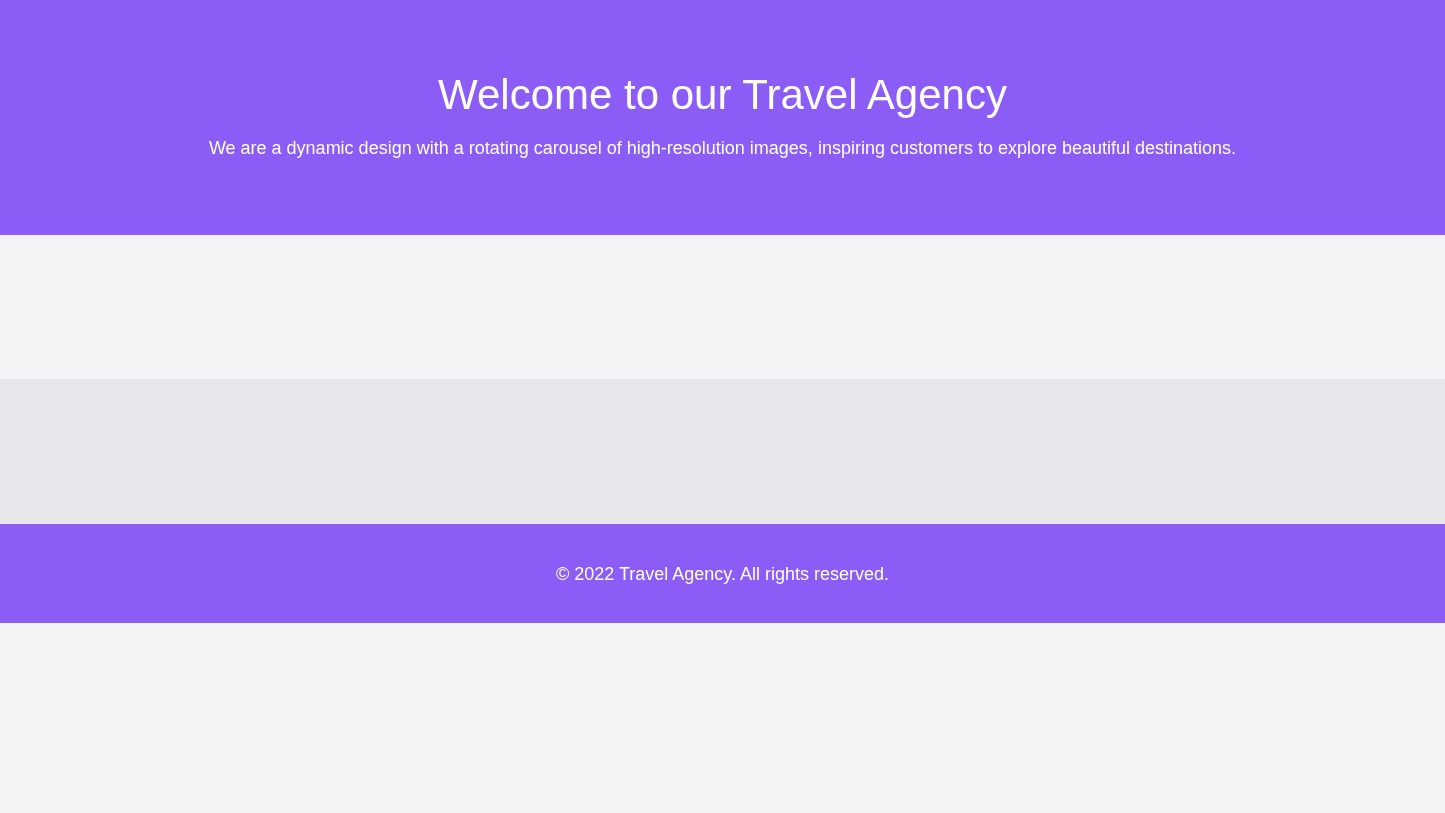 Image resolution: width=1445 pixels, height=813 pixels. Describe the element at coordinates (722, 95) in the screenshot. I see `hero-title: Welcome to our Travel Agency` at that location.